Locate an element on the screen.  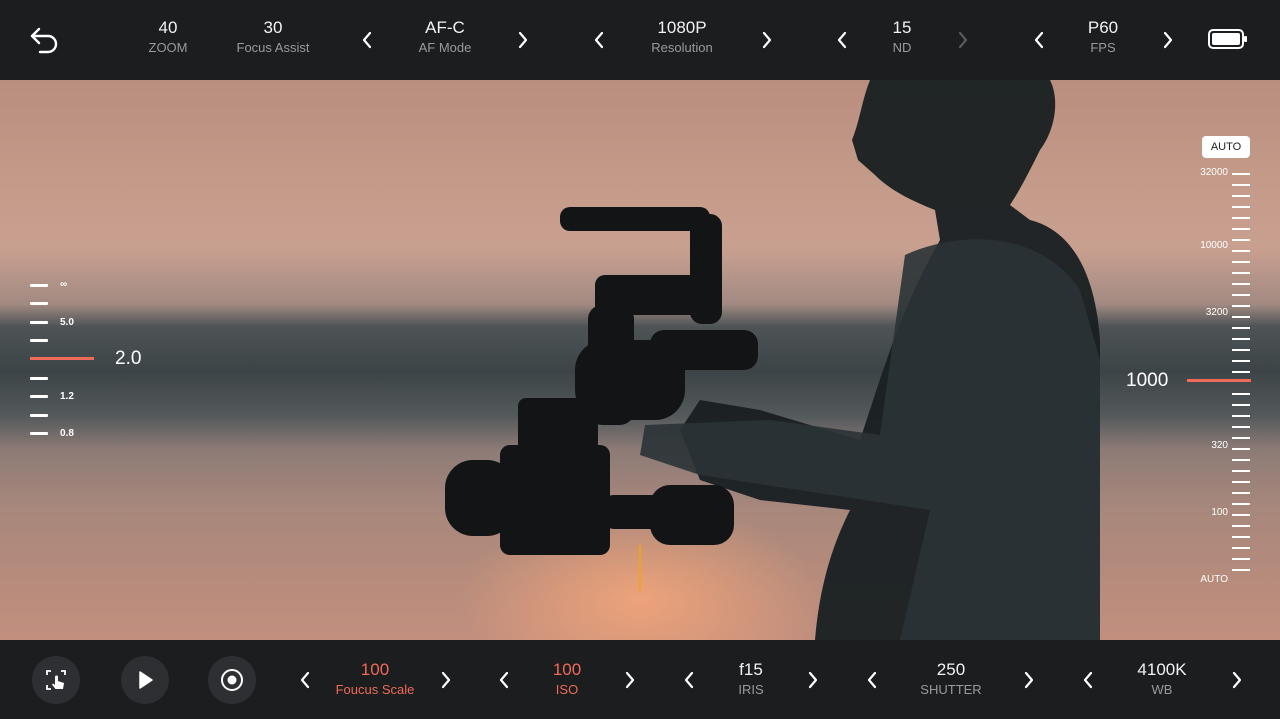
focus-assist-value: 30 is located at coordinates (273, 27).